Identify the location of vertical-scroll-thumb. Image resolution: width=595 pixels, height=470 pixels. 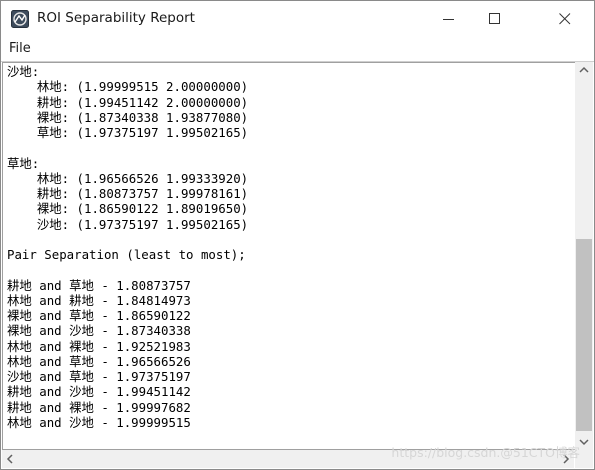
(584, 335).